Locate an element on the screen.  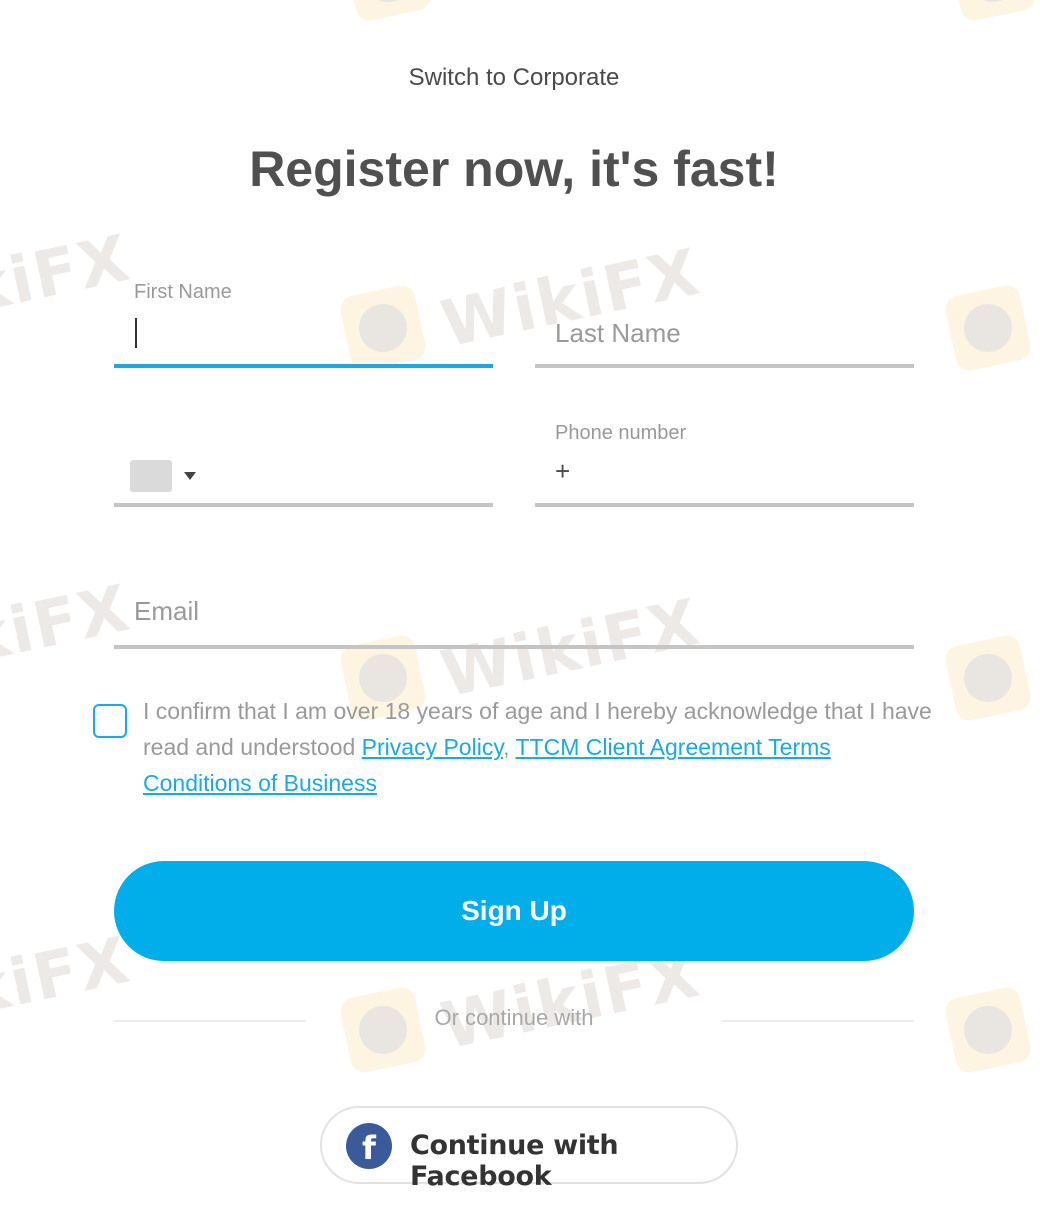
first-name-underline is located at coordinates (303, 366).